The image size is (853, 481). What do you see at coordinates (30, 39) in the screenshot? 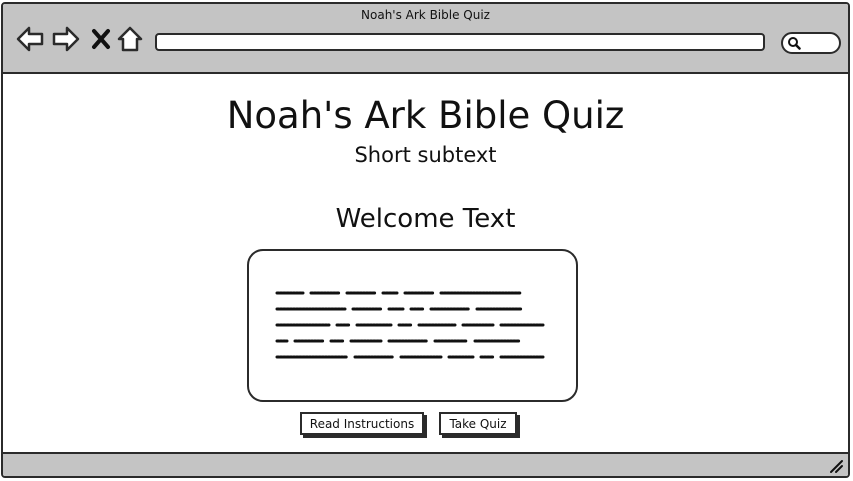
I see `back-arrow-icon` at bounding box center [30, 39].